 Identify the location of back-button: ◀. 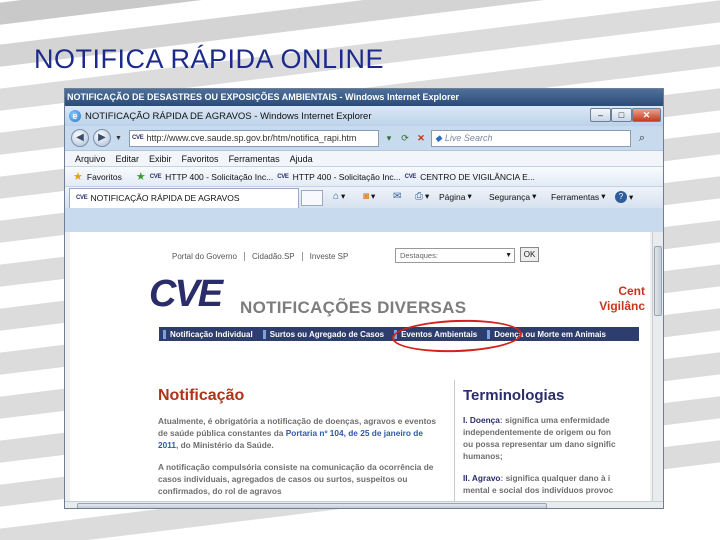
(80, 138).